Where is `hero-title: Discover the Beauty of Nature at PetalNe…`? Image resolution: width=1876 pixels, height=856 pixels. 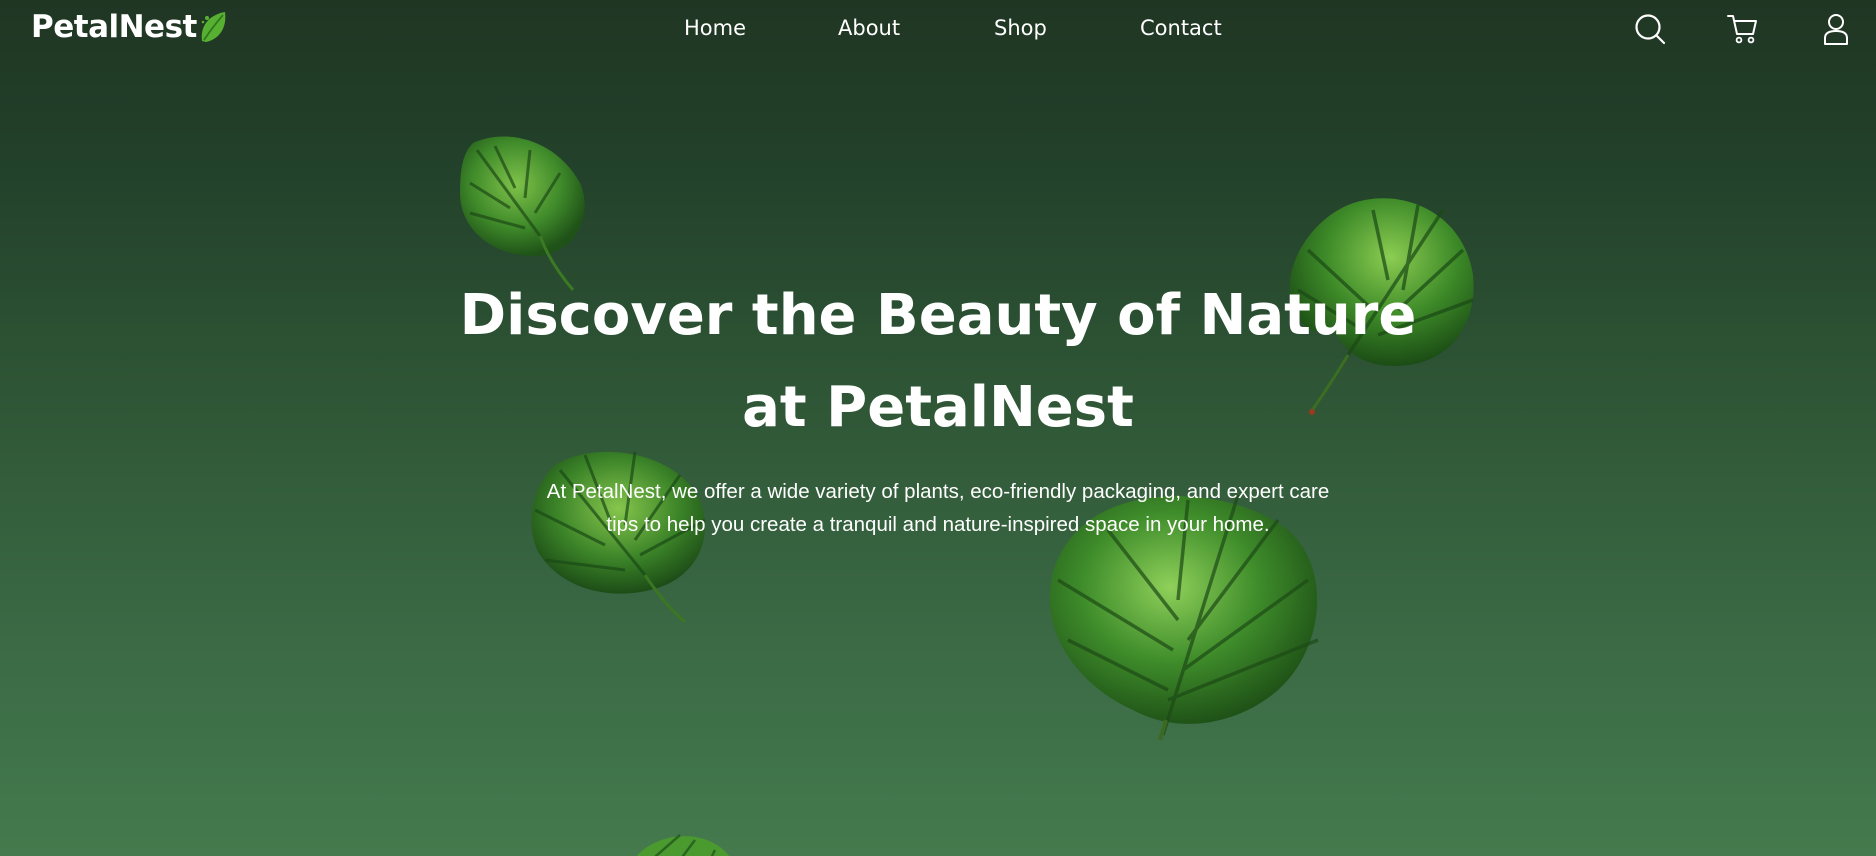
hero-title: Discover the Beauty of Nature at PetalNe… is located at coordinates (938, 362).